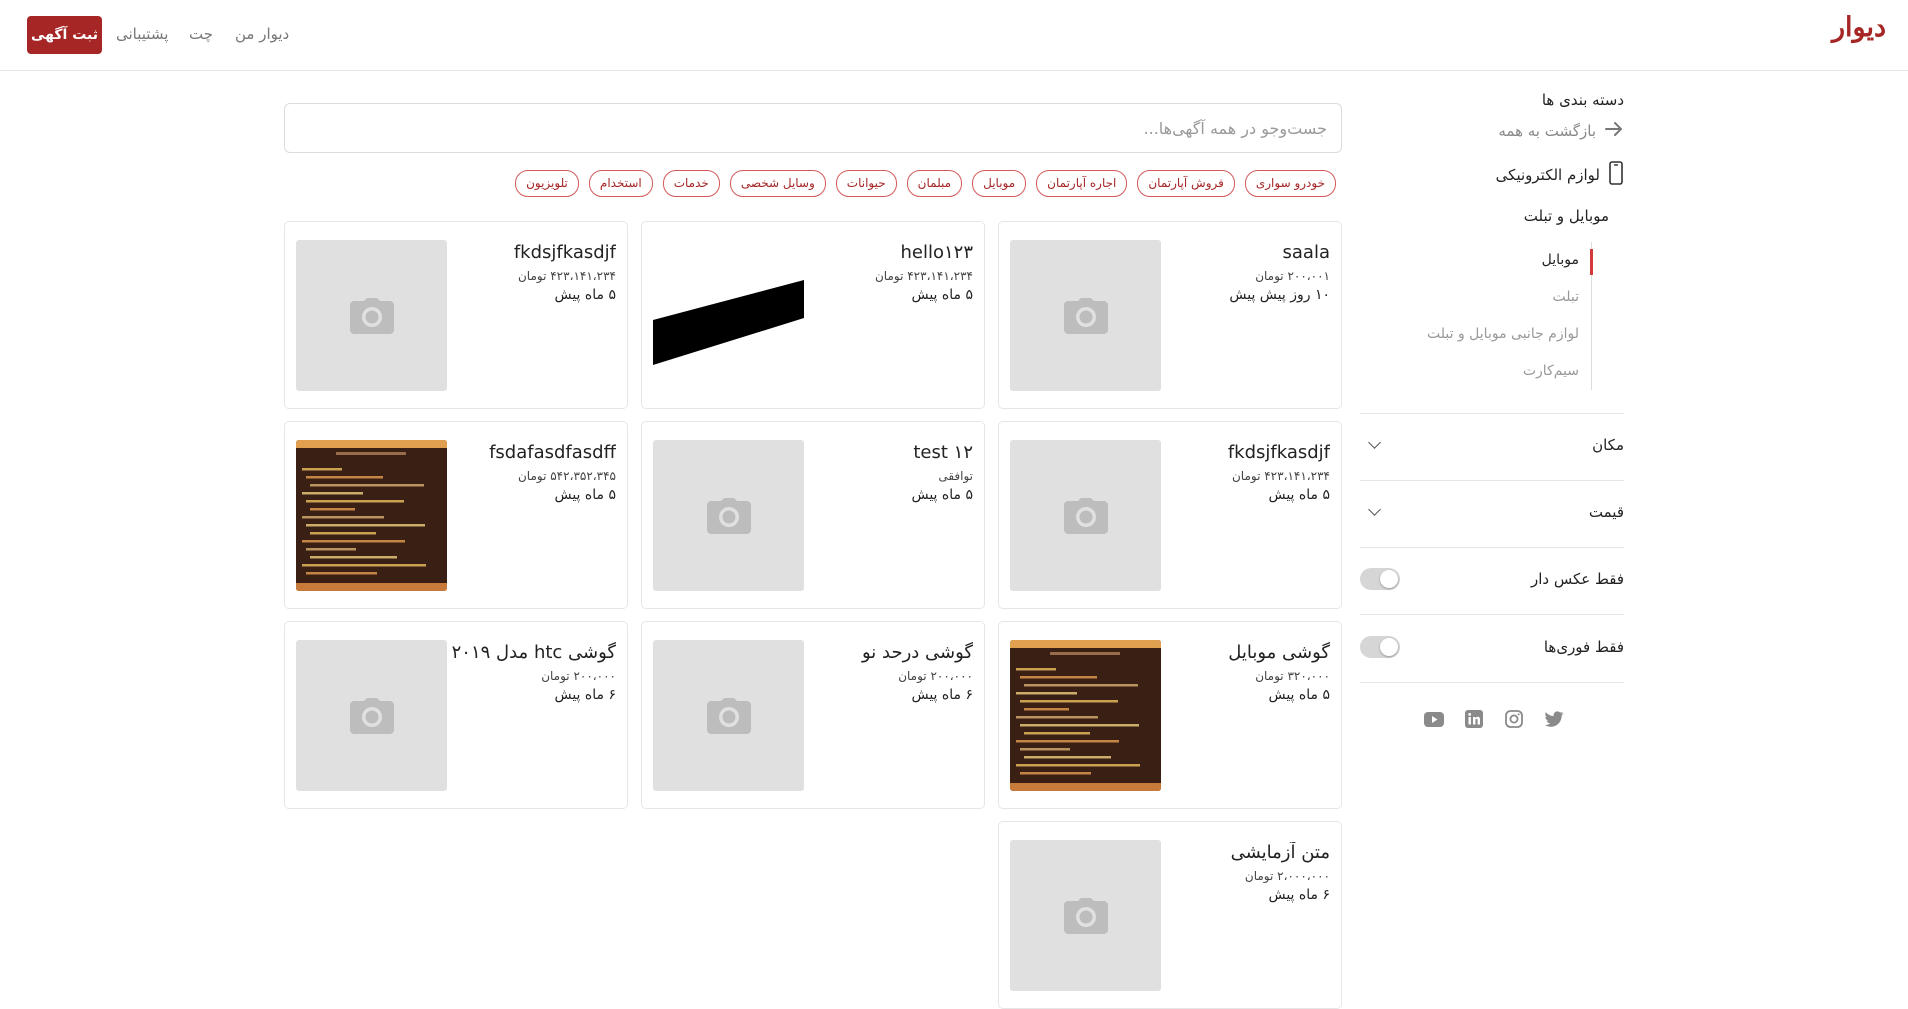 The height and width of the screenshot is (1009, 1908). Describe the element at coordinates (1566, 216) in the screenshot. I see `subcategory-mobile-tablet: موبایل و تبلت` at that location.